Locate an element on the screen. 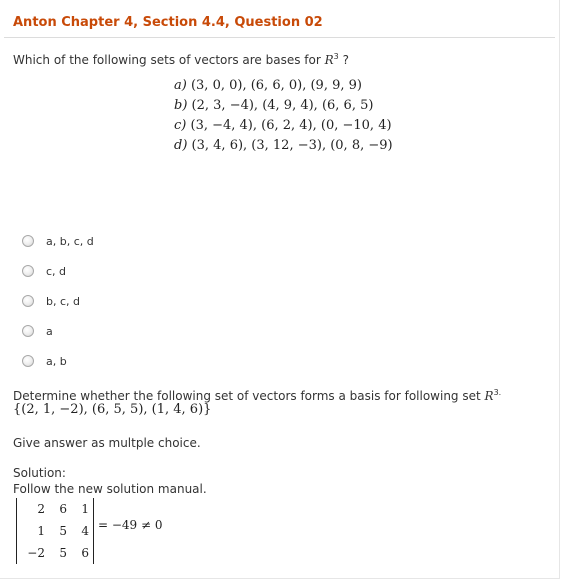  solution-label: Solution: is located at coordinates (39, 473).